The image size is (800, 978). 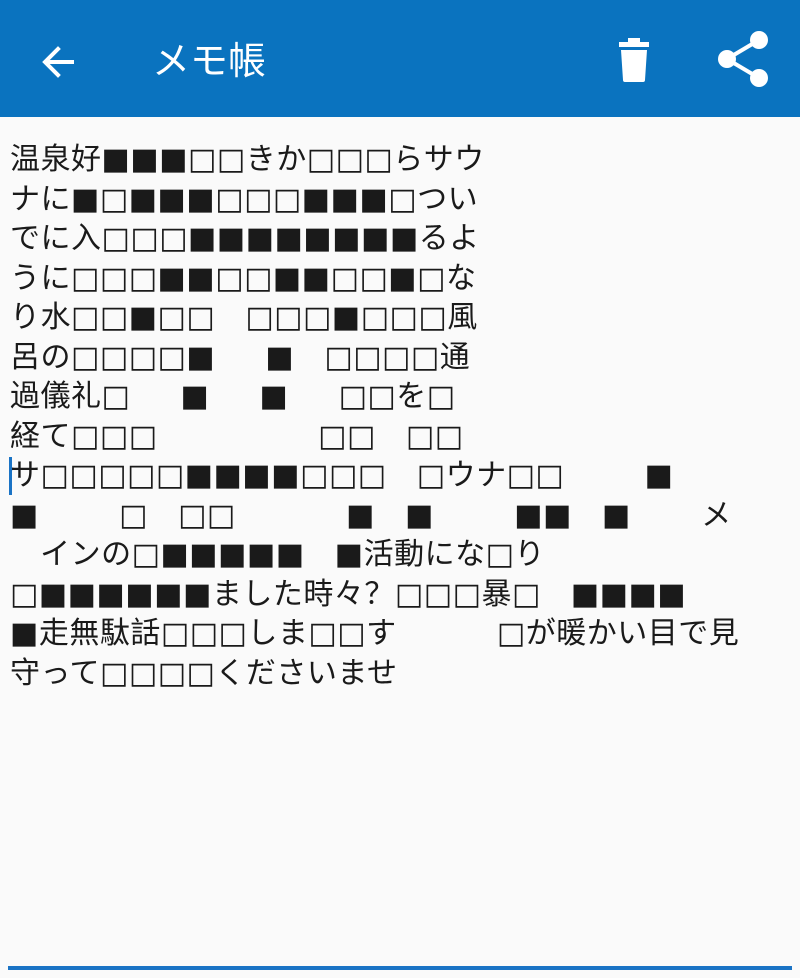 I want to click on memo-line: 経て□□□ □□ □□, so click(x=237, y=436).